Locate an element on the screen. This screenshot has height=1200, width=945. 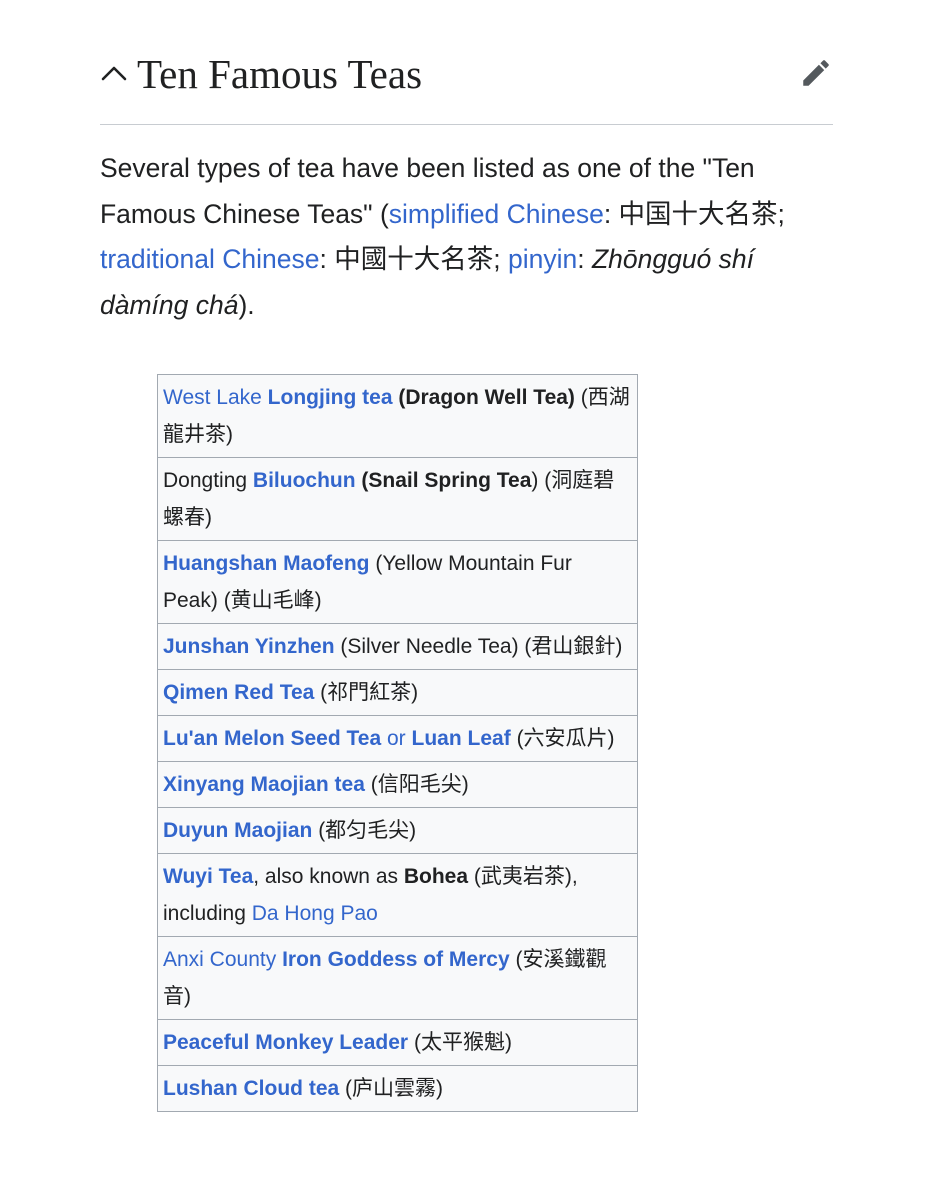
tea-english-name: (Snail Spring Tea is located at coordinates (446, 480).